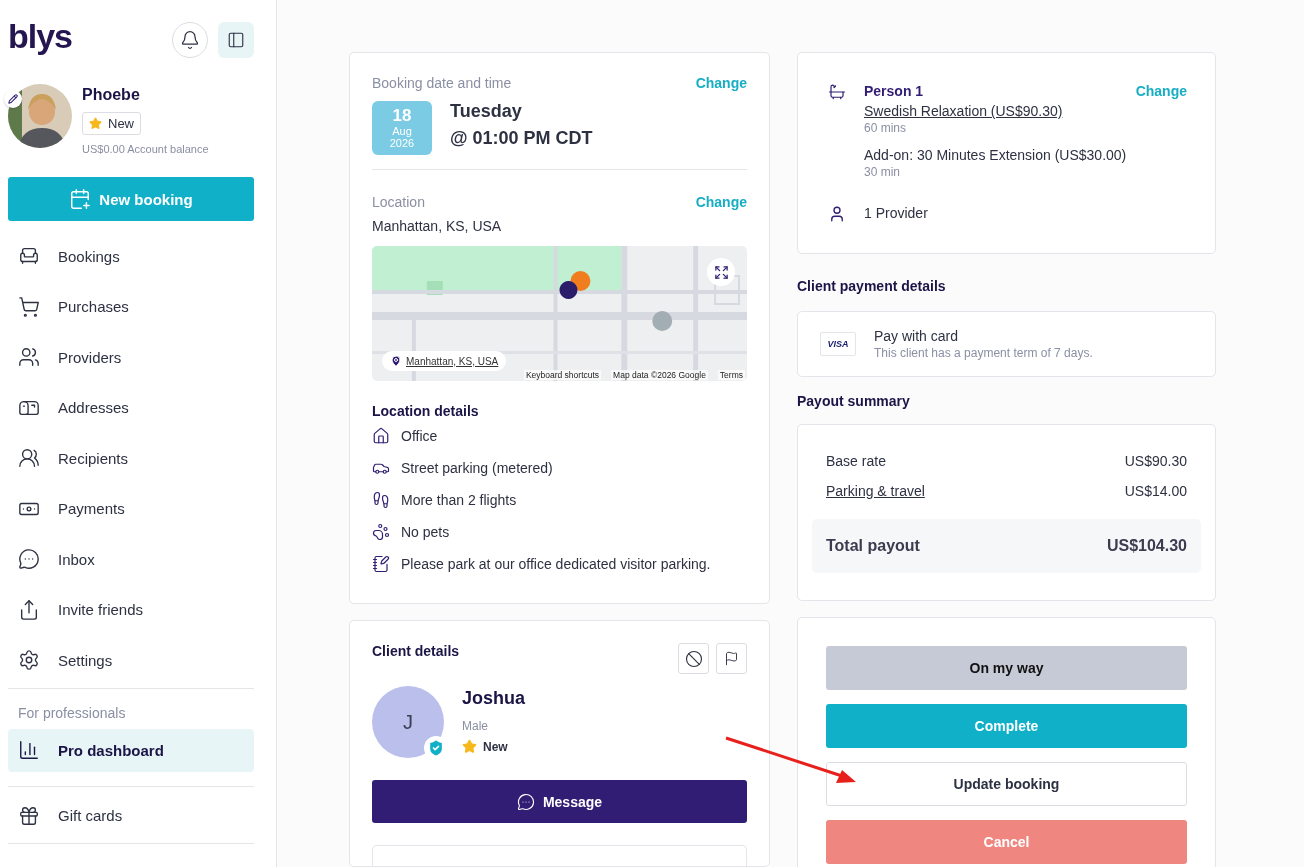 The width and height of the screenshot is (1304, 867). I want to click on paw-icon, so click(381, 532).